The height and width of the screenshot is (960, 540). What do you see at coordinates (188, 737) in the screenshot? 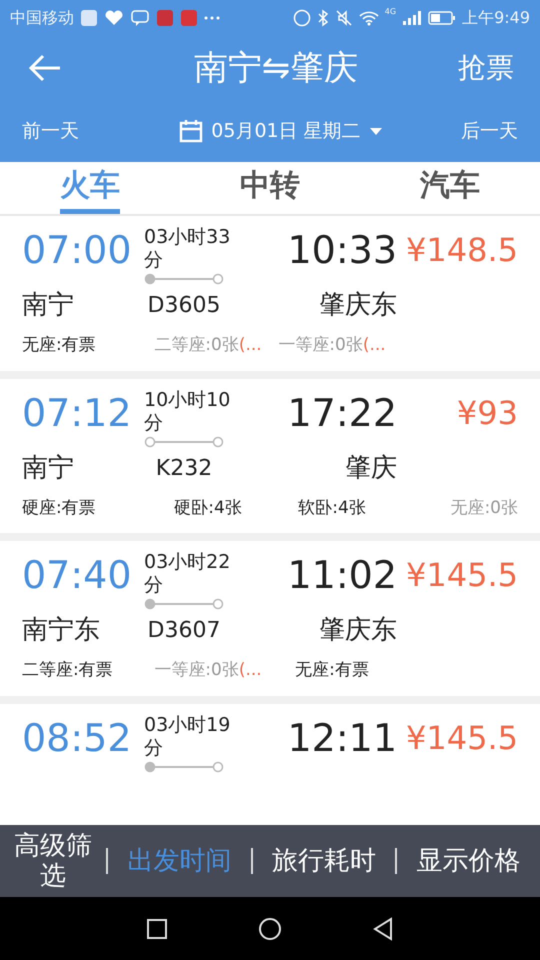
I see `travel-duration: 03小时19分` at bounding box center [188, 737].